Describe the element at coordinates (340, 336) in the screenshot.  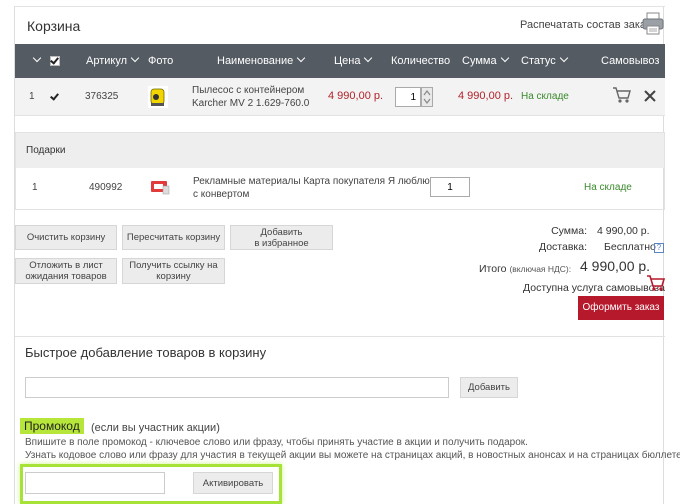
I see `section-divider` at that location.